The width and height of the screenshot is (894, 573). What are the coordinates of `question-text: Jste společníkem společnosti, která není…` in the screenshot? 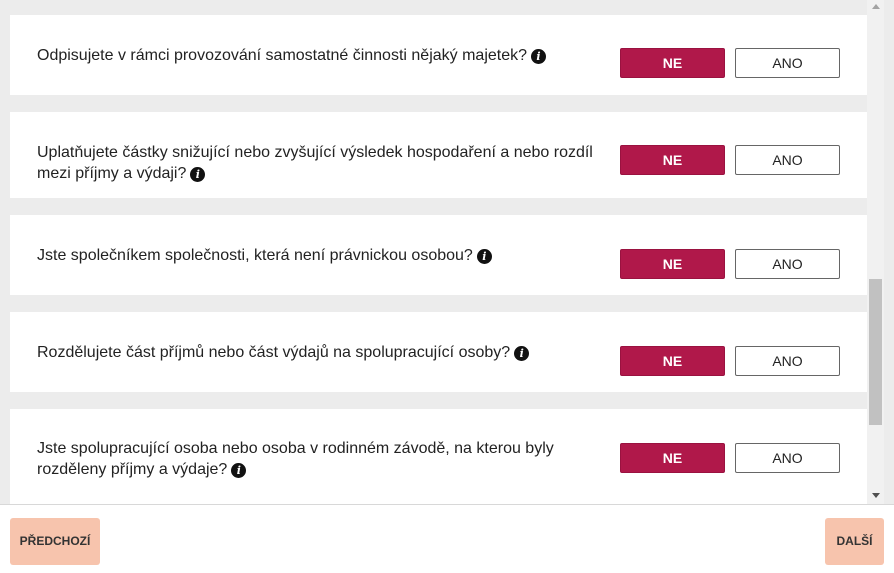 It's located at (317, 255).